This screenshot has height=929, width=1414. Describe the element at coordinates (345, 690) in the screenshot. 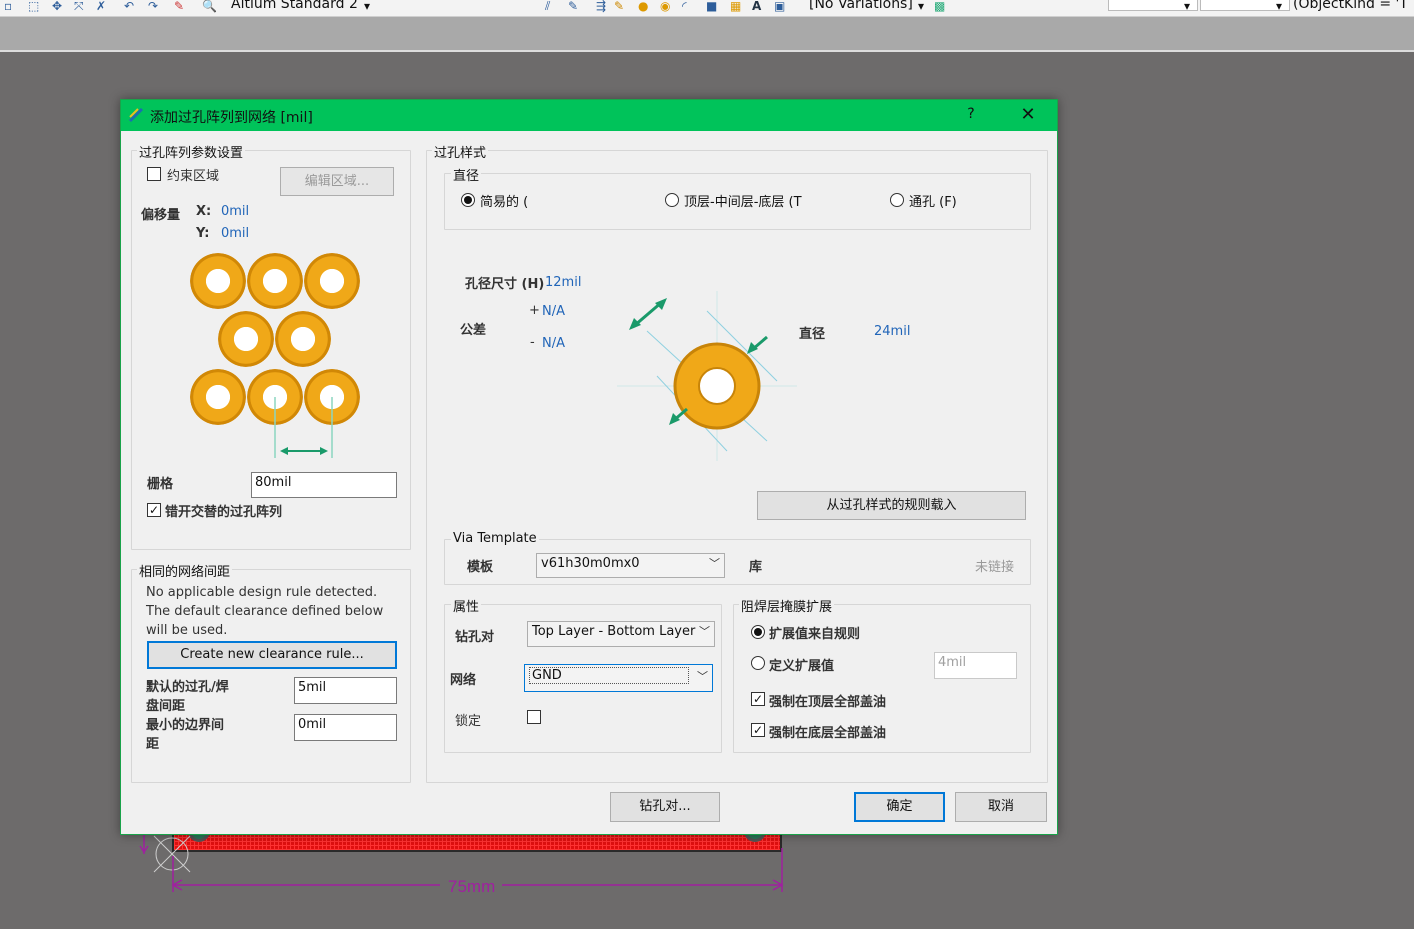

I see `default-clearance-input: 5mil` at that location.